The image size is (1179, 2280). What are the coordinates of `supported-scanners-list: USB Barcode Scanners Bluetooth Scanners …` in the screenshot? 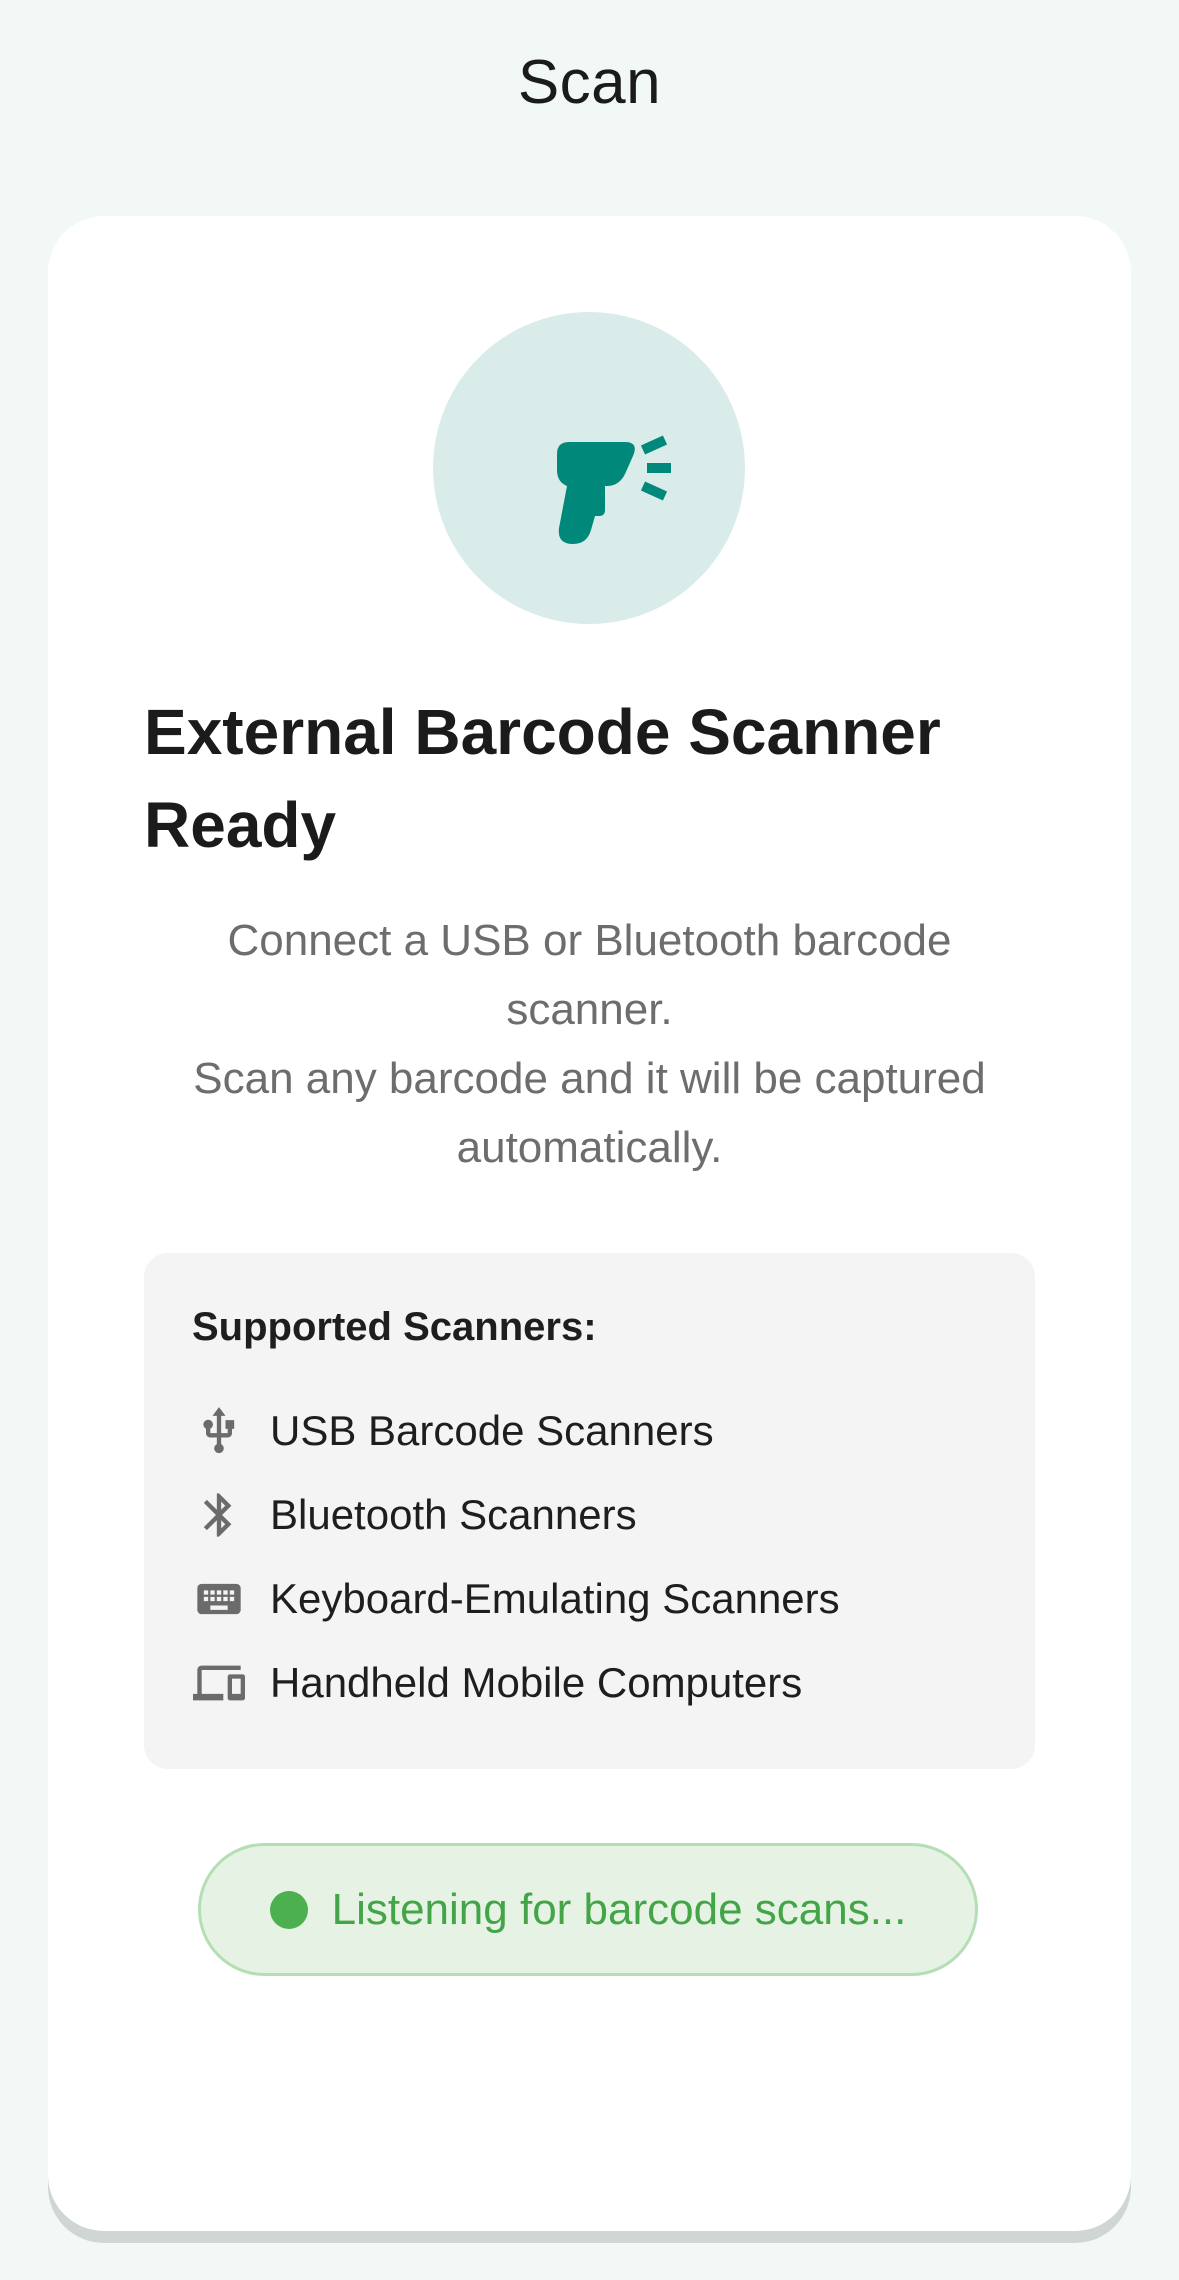 It's located at (516, 1557).